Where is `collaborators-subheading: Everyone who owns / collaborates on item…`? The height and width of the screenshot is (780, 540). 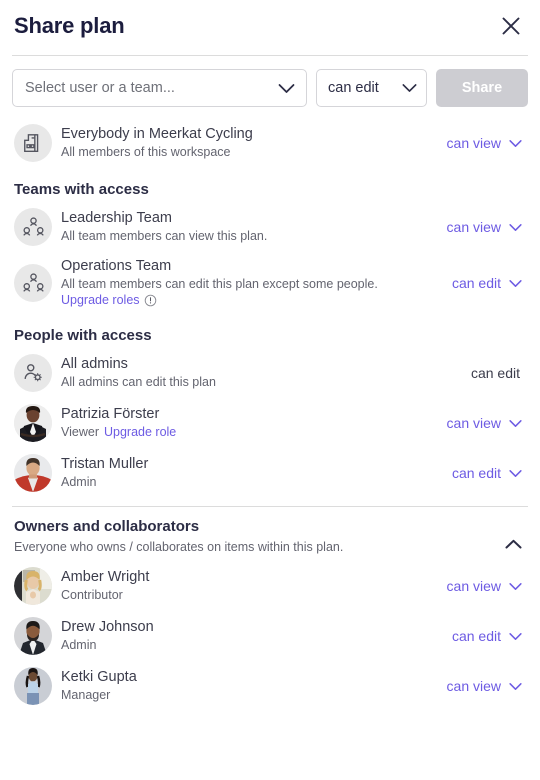 collaborators-subheading: Everyone who owns / collaborates on item… is located at coordinates (179, 547).